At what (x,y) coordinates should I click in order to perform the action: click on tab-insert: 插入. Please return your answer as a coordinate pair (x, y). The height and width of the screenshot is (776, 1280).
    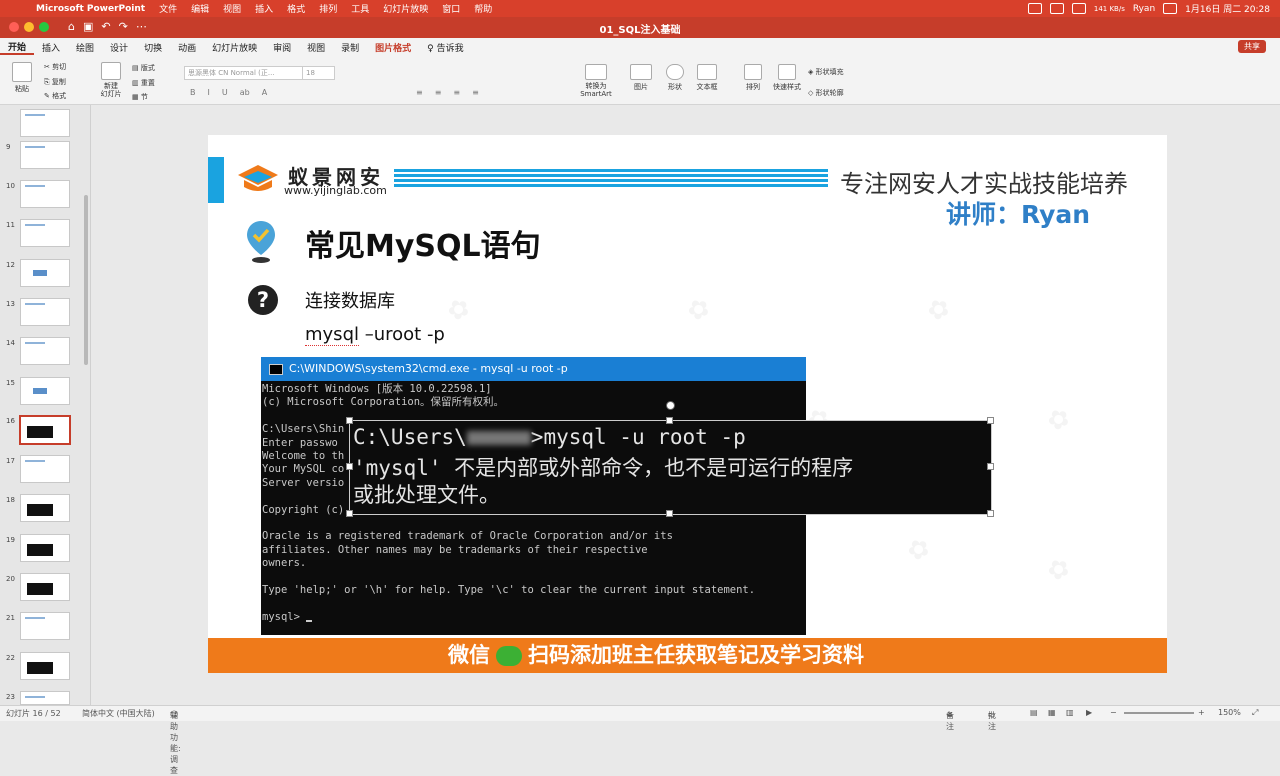
    Looking at the image, I should click on (51, 47).